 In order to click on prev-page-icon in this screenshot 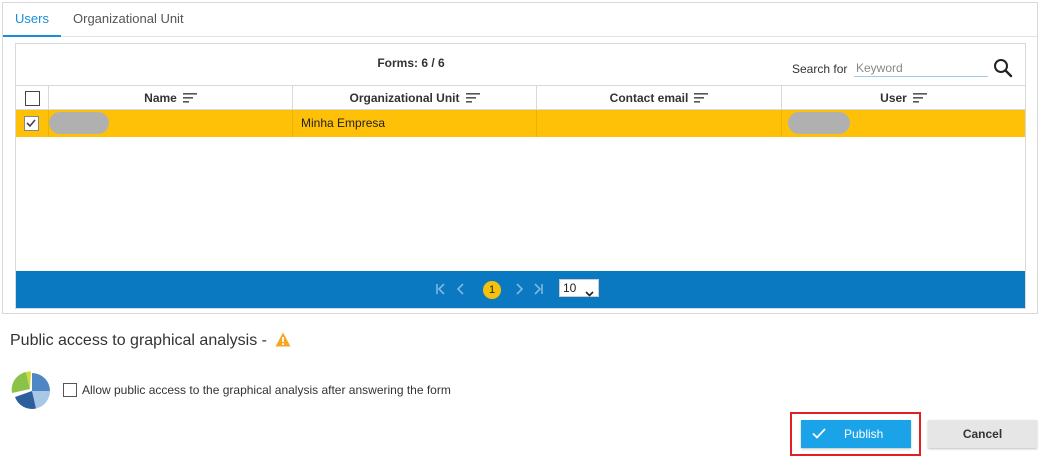, I will do `click(461, 289)`.